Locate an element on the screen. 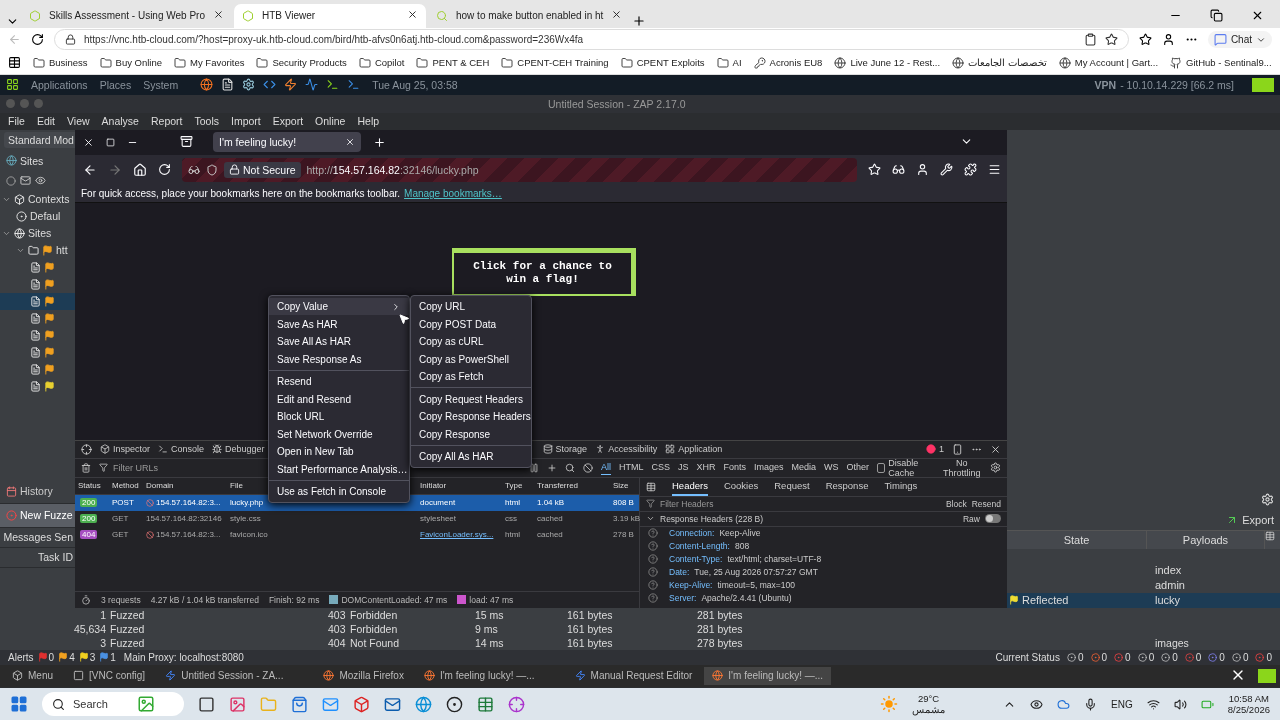 The width and height of the screenshot is (1280, 720). column-header: Method is located at coordinates (126, 486).